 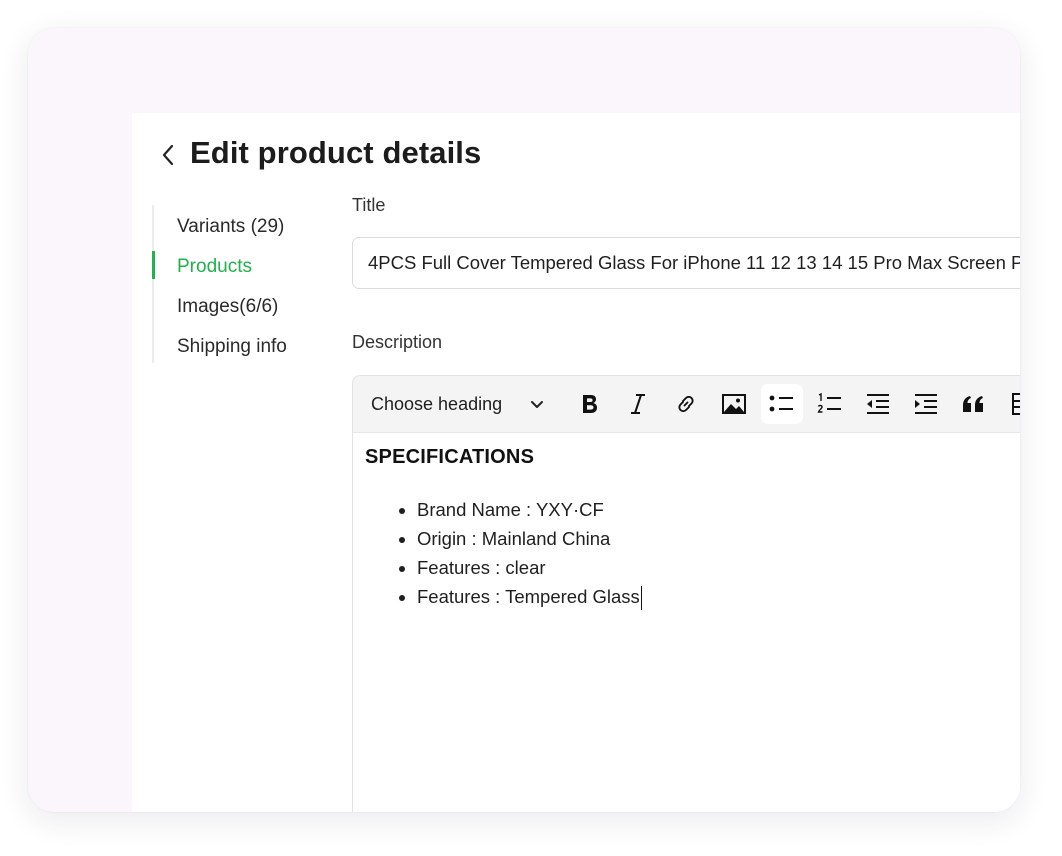 I want to click on list-item: Features : clear, so click(x=718, y=567).